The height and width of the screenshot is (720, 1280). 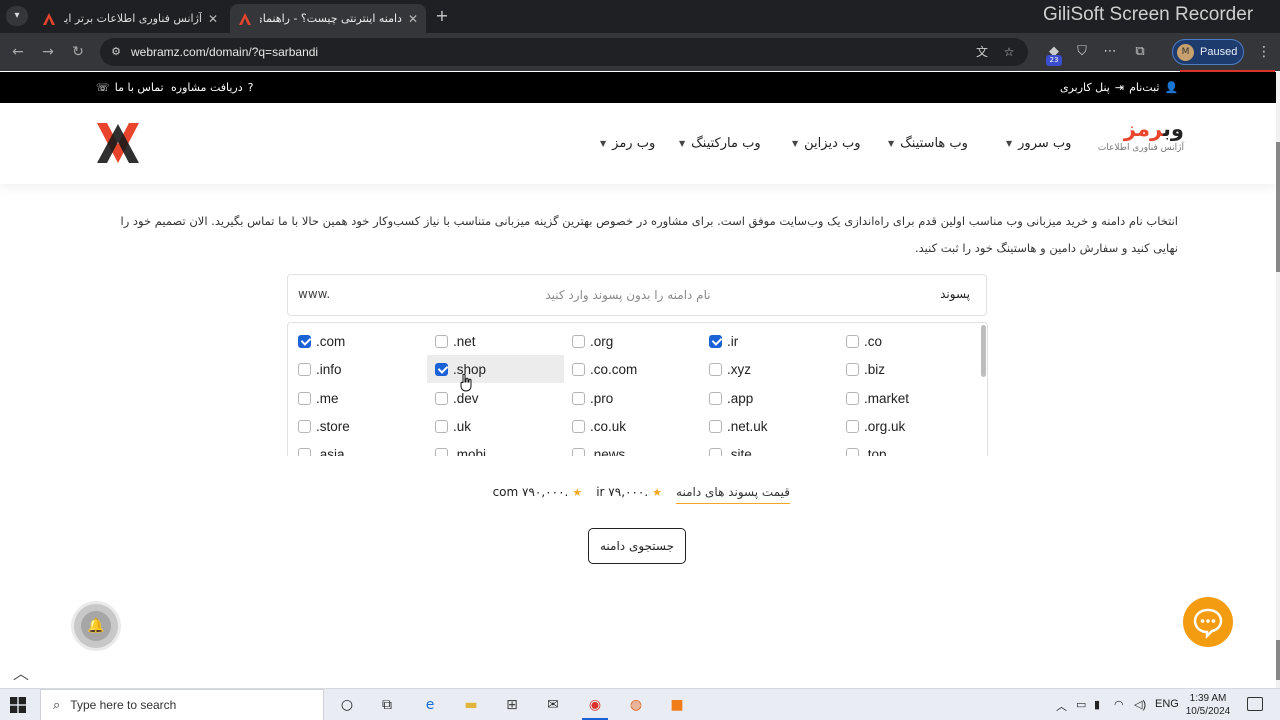 What do you see at coordinates (358, 448) in the screenshot?
I see `extension-option: .asia` at bounding box center [358, 448].